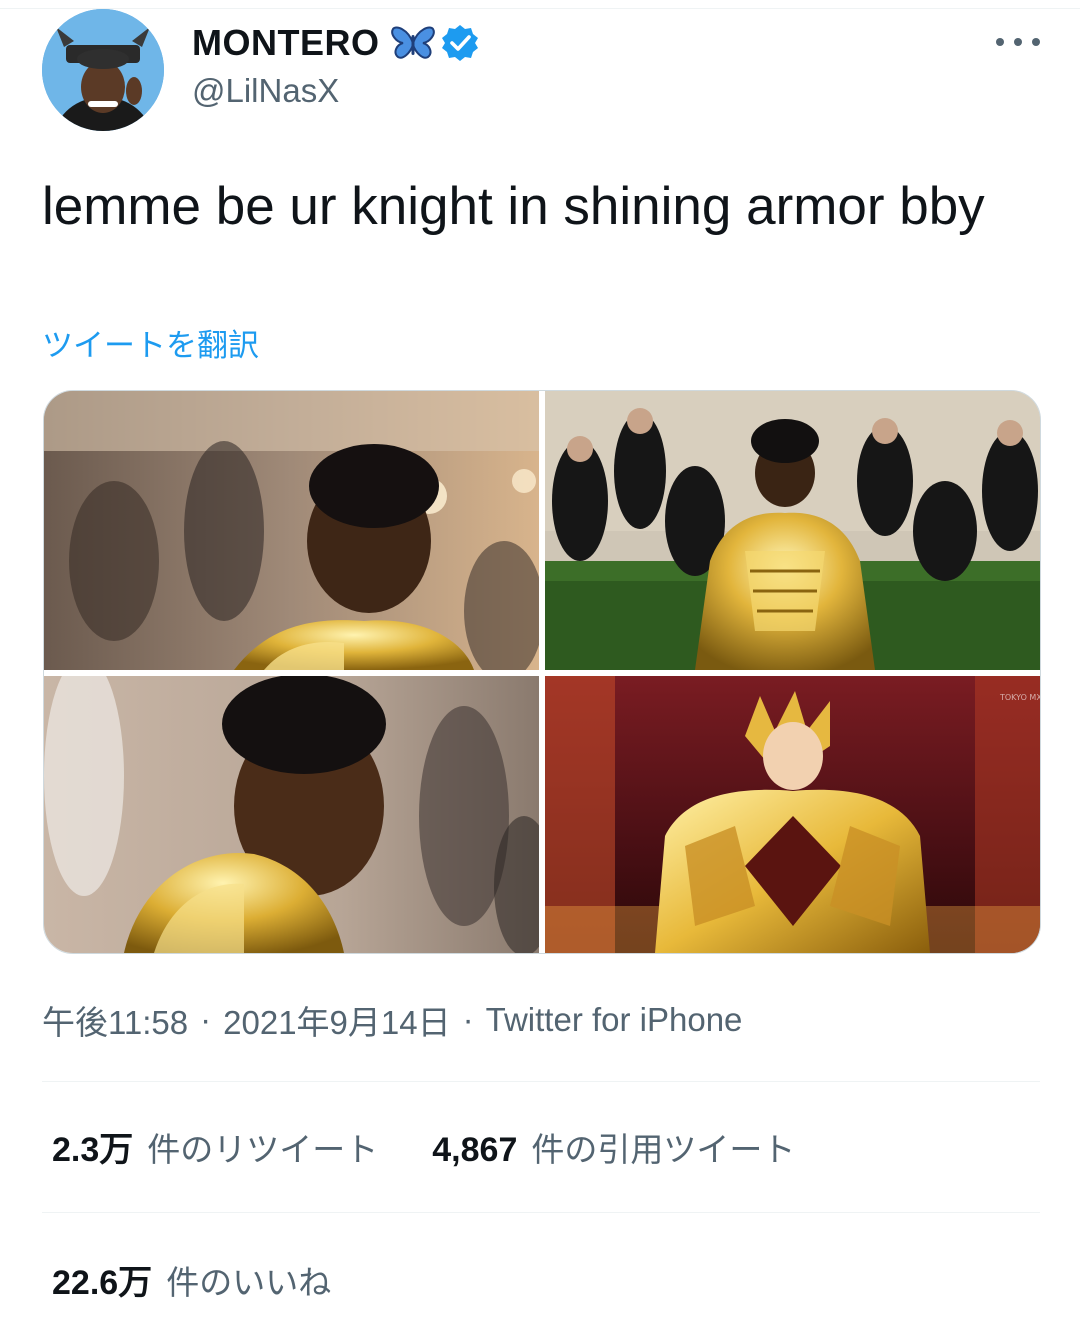 The height and width of the screenshot is (1332, 1080). I want to click on quote-tweets-stat: 4,867 件の引用ツイート, so click(613, 1147).